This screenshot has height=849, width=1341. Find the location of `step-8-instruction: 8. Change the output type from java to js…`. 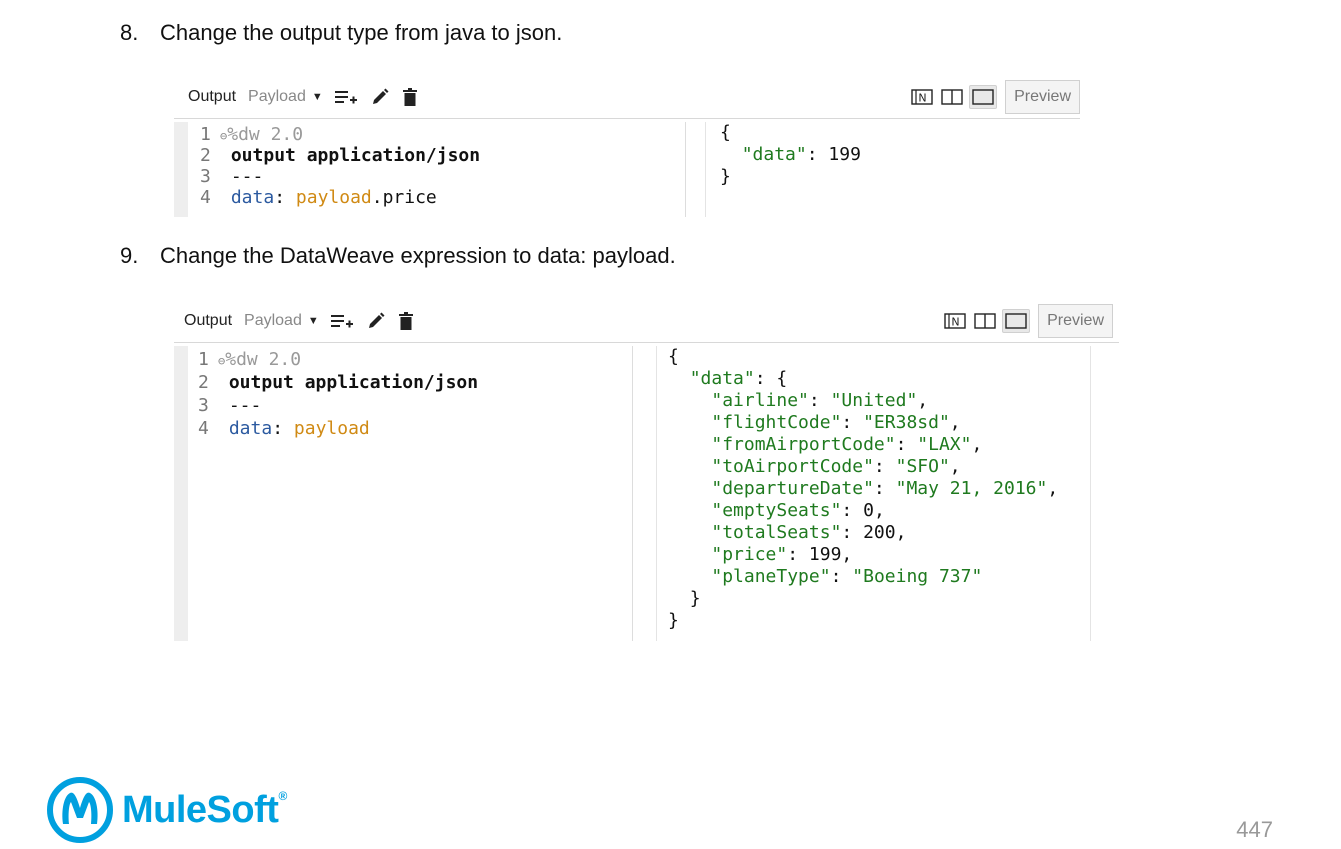

step-8-instruction: 8. Change the output type from java to js… is located at coordinates (341, 33).